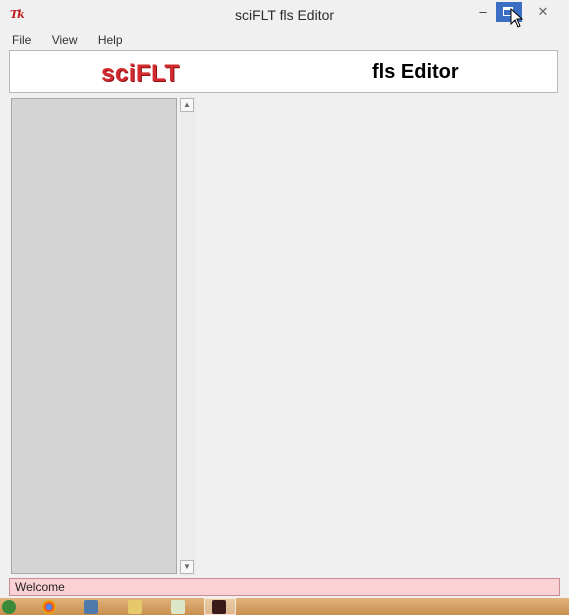  What do you see at coordinates (415, 72) in the screenshot?
I see `page-title: fls Editor` at bounding box center [415, 72].